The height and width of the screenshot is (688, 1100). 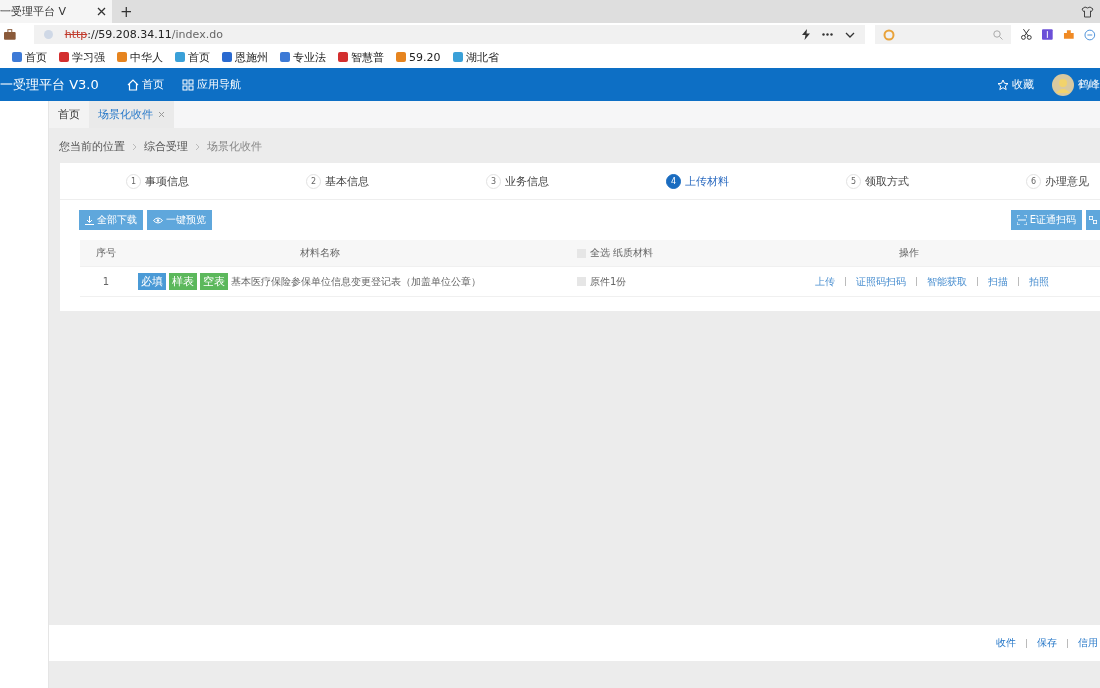 What do you see at coordinates (998, 34) in the screenshot?
I see `search-icon` at bounding box center [998, 34].